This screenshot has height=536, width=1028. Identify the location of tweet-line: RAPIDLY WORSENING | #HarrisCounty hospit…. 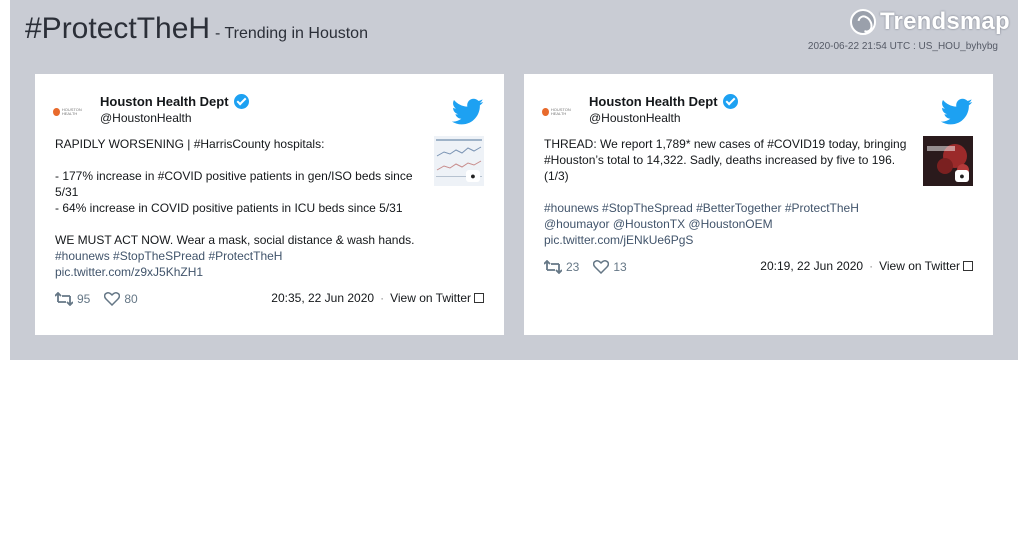
(190, 144).